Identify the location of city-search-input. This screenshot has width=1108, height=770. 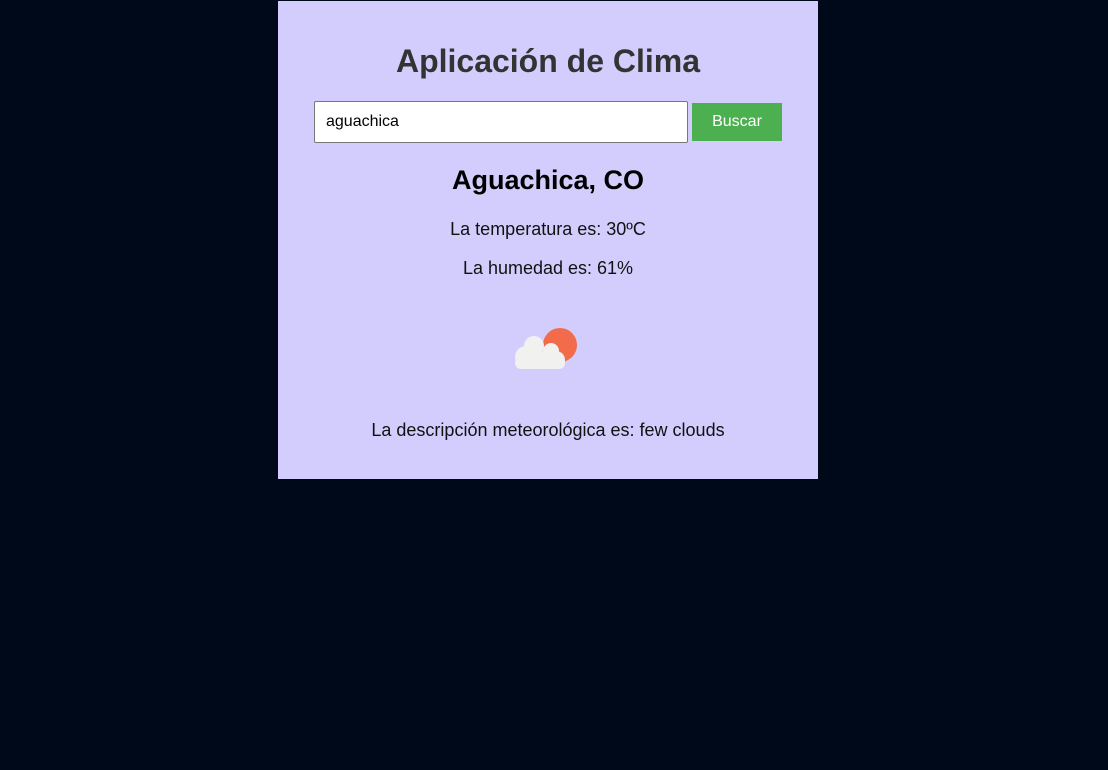
(501, 122).